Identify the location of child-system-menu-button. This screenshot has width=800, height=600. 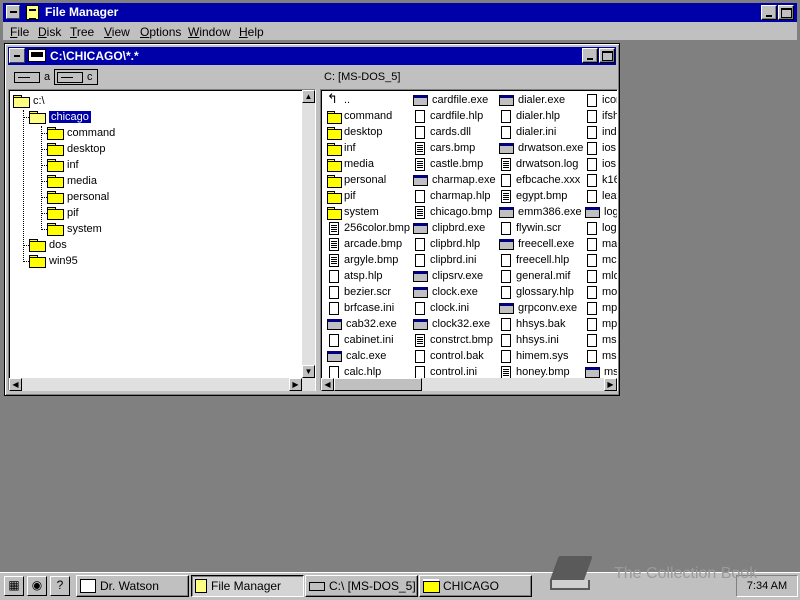
(17, 55).